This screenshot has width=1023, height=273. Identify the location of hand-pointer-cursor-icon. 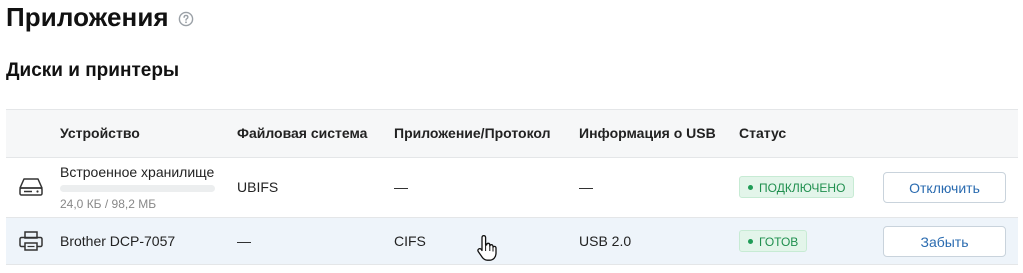
(487, 248).